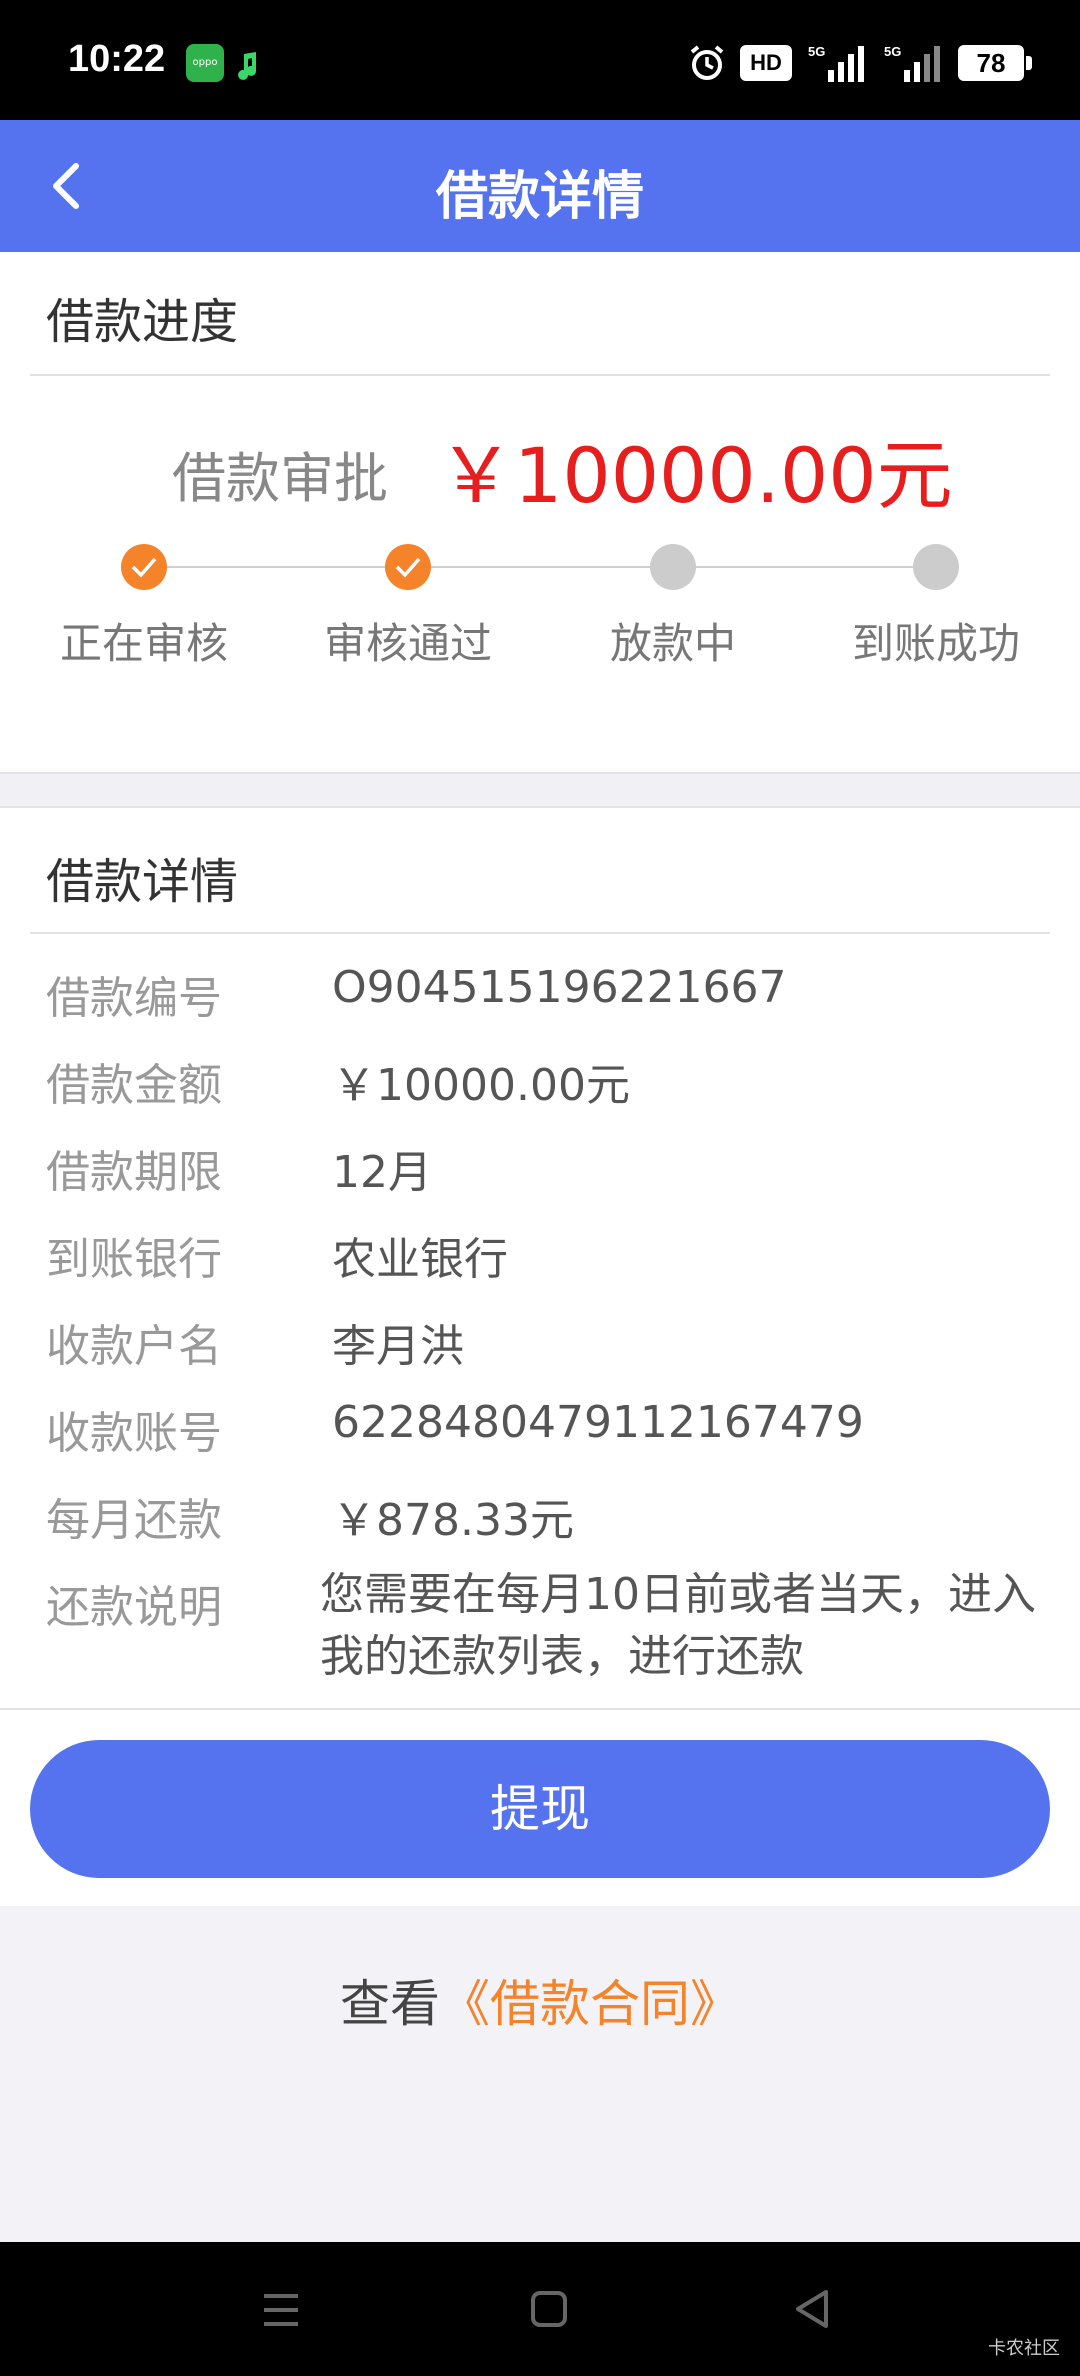 Image resolution: width=1080 pixels, height=2376 pixels. What do you see at coordinates (134, 1259) in the screenshot?
I see `row-label-bank: 到账银行` at bounding box center [134, 1259].